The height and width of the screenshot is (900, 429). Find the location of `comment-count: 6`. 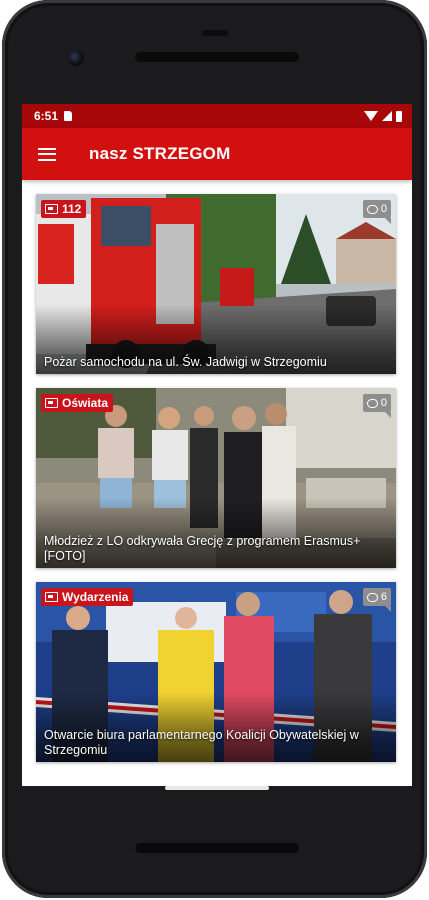

comment-count: 6 is located at coordinates (377, 600).